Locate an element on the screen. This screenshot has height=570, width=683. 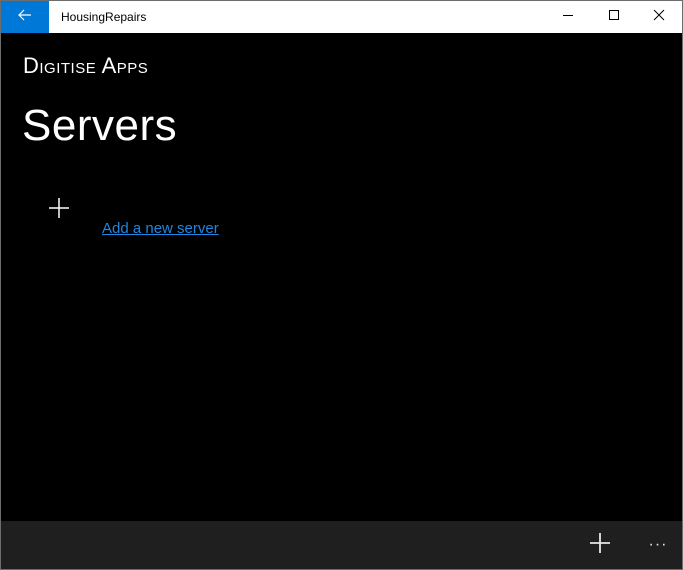
command-bar: ··· is located at coordinates (341, 545).